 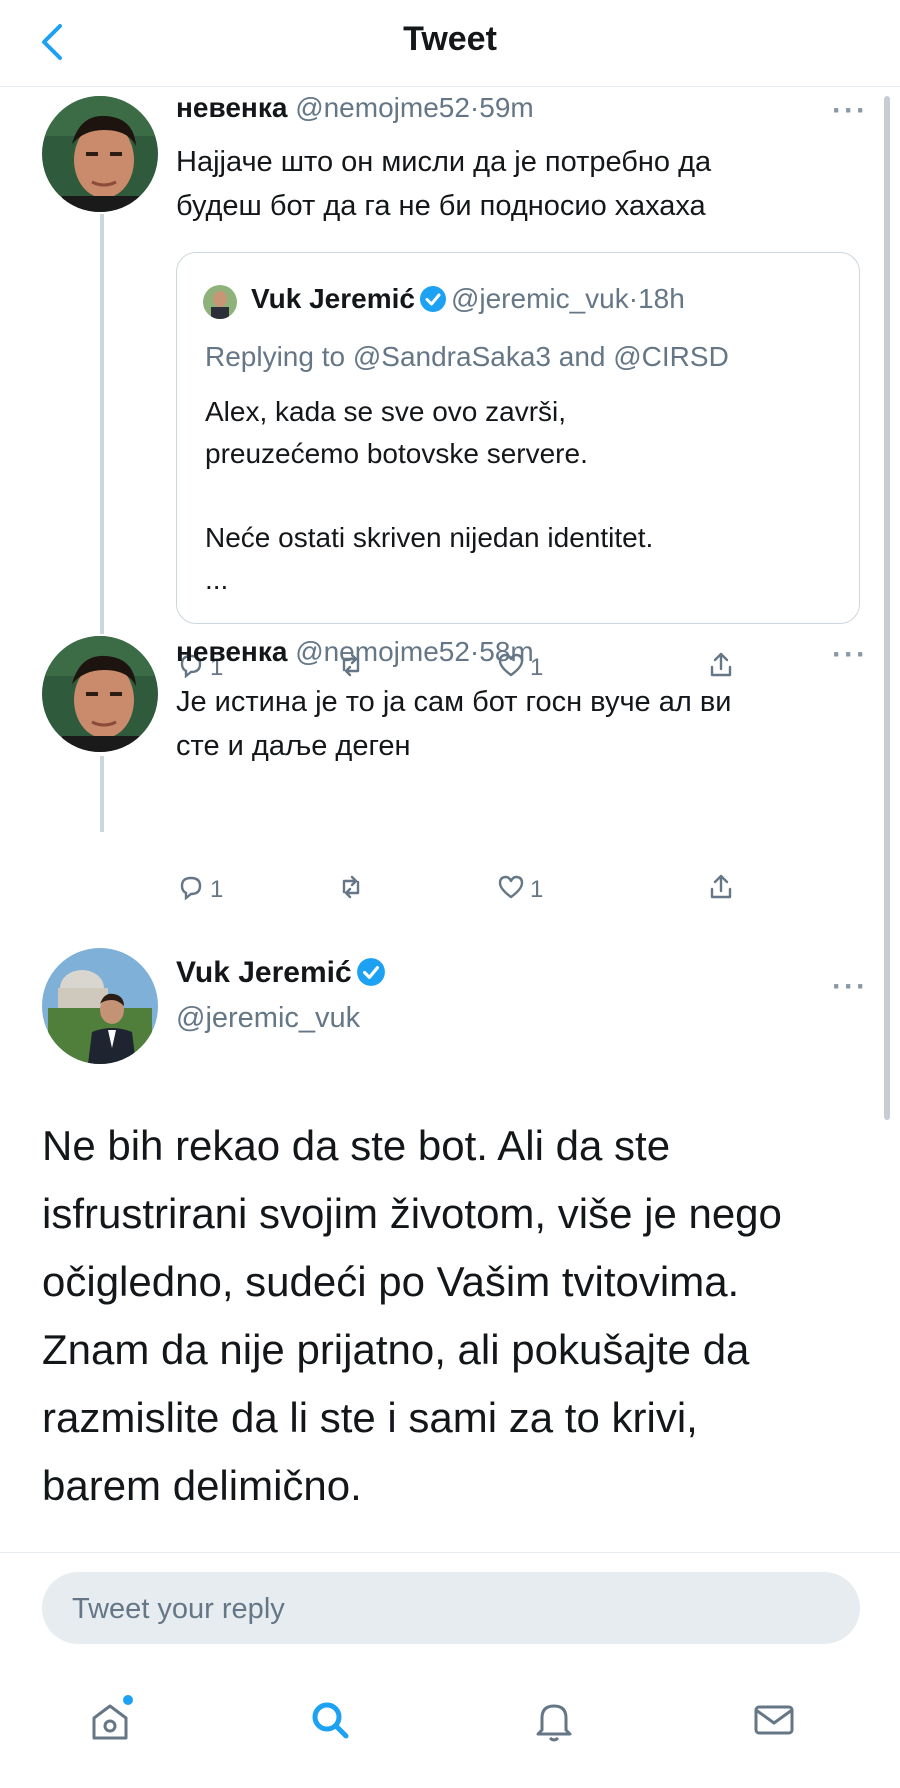 What do you see at coordinates (391, 1281) in the screenshot?
I see `text-line: očigledno, sudeći po Vašim tvitovima.` at bounding box center [391, 1281].